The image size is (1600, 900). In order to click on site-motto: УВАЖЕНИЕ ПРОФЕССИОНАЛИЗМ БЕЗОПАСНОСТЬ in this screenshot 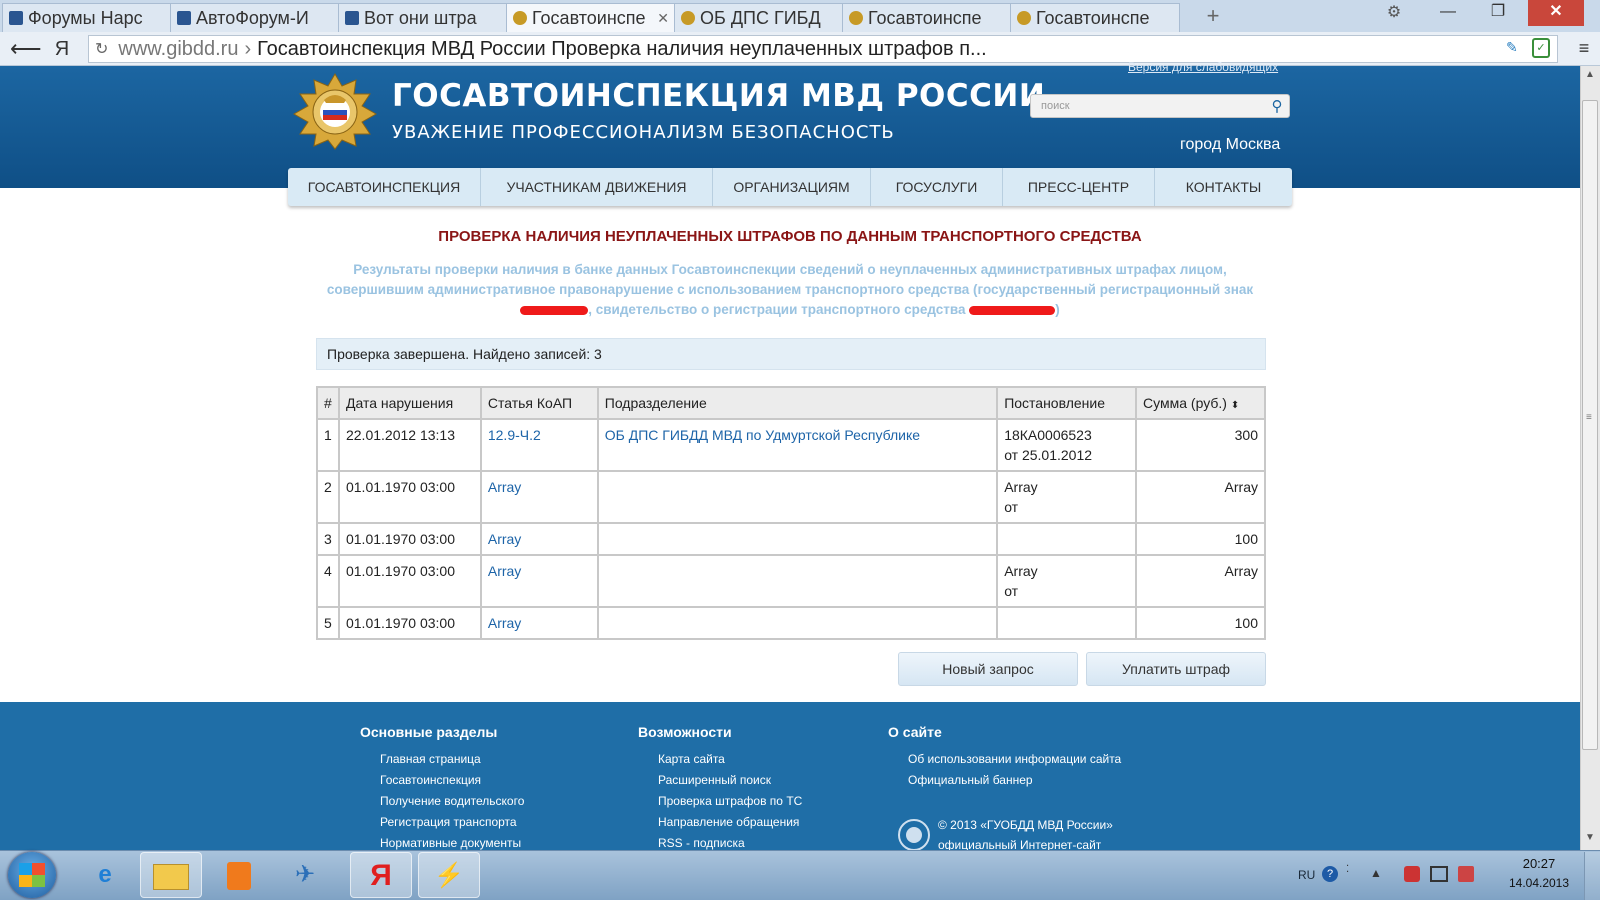, I will do `click(643, 132)`.